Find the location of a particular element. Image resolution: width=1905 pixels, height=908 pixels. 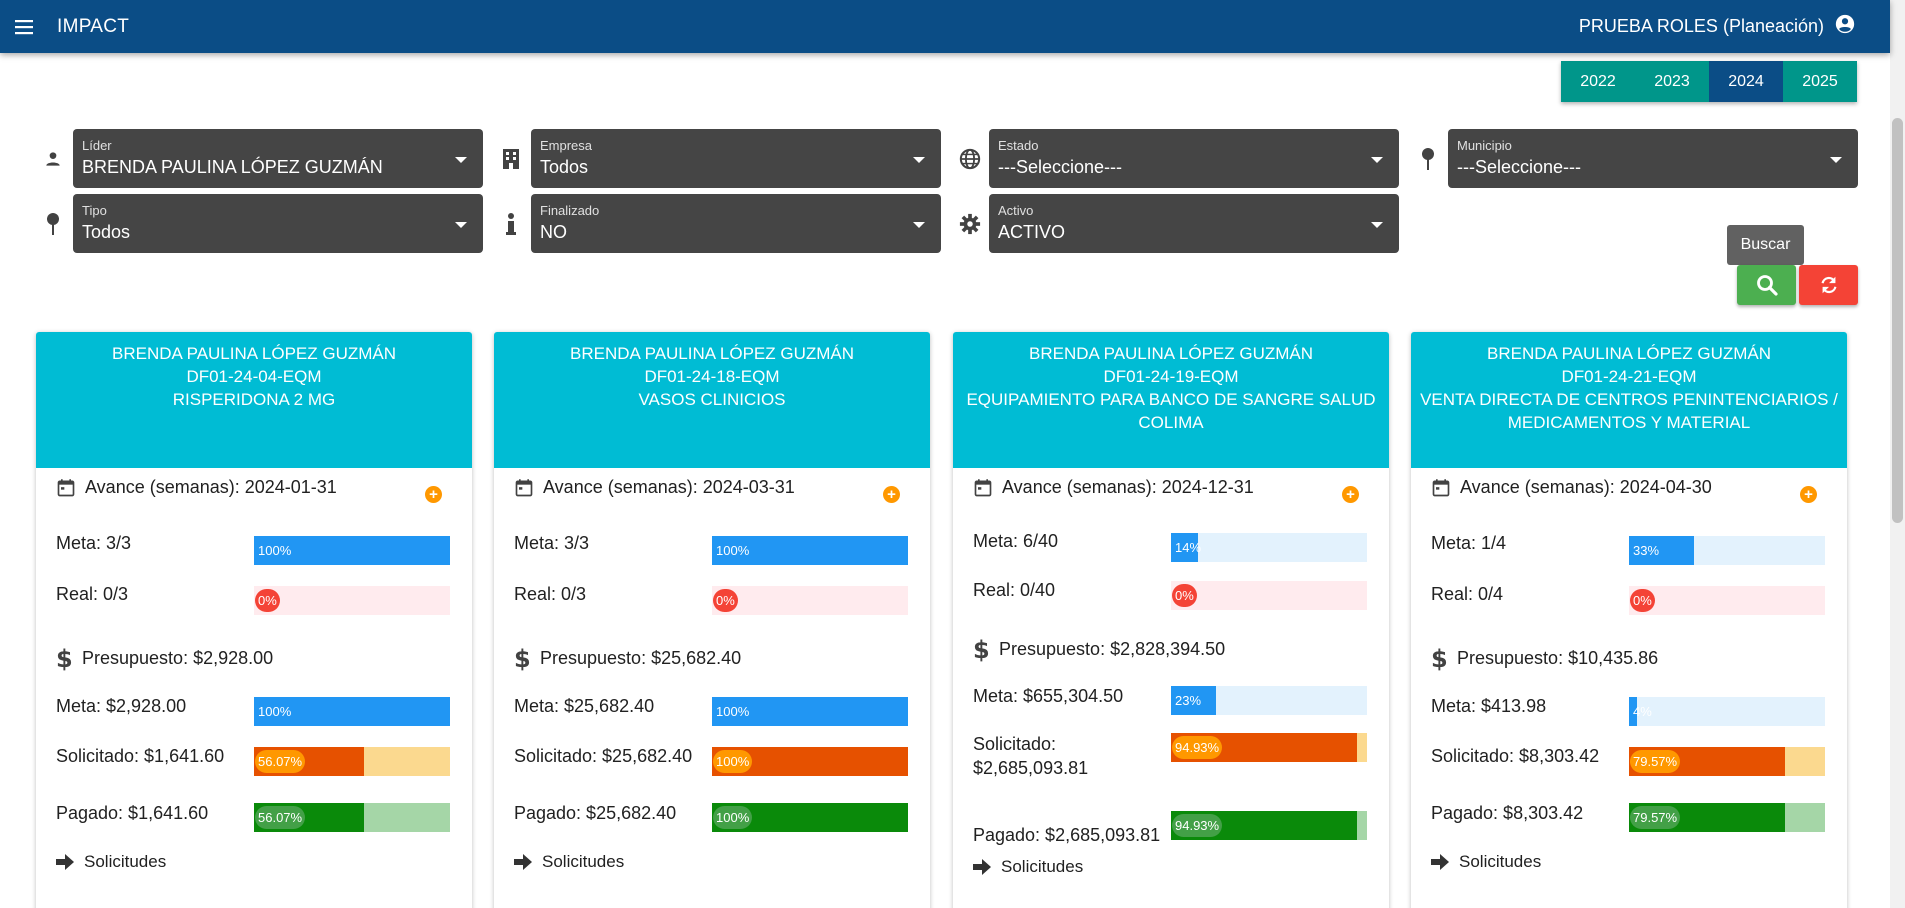

solicitado-progress-percent: 94.93% is located at coordinates (1197, 747).